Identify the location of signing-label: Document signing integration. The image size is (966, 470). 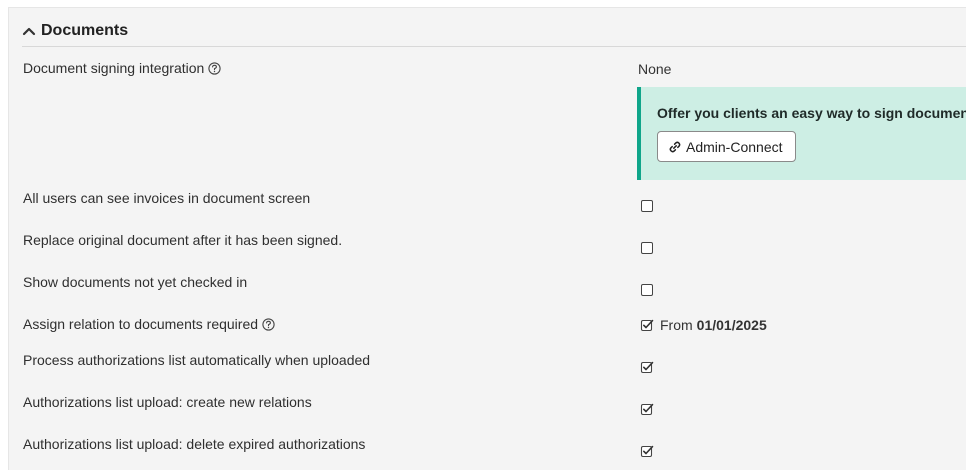
(114, 68).